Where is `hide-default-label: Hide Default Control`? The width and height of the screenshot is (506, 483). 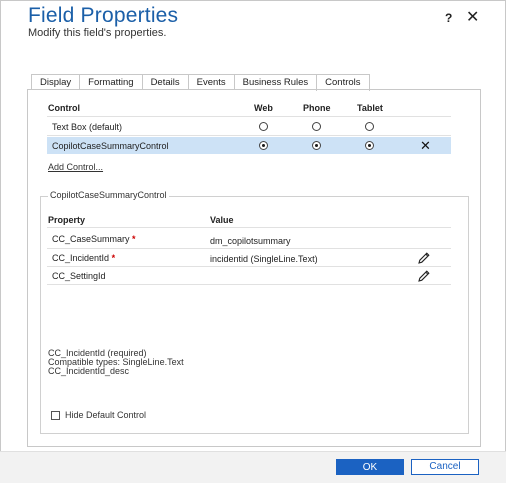 hide-default-label: Hide Default Control is located at coordinates (106, 415).